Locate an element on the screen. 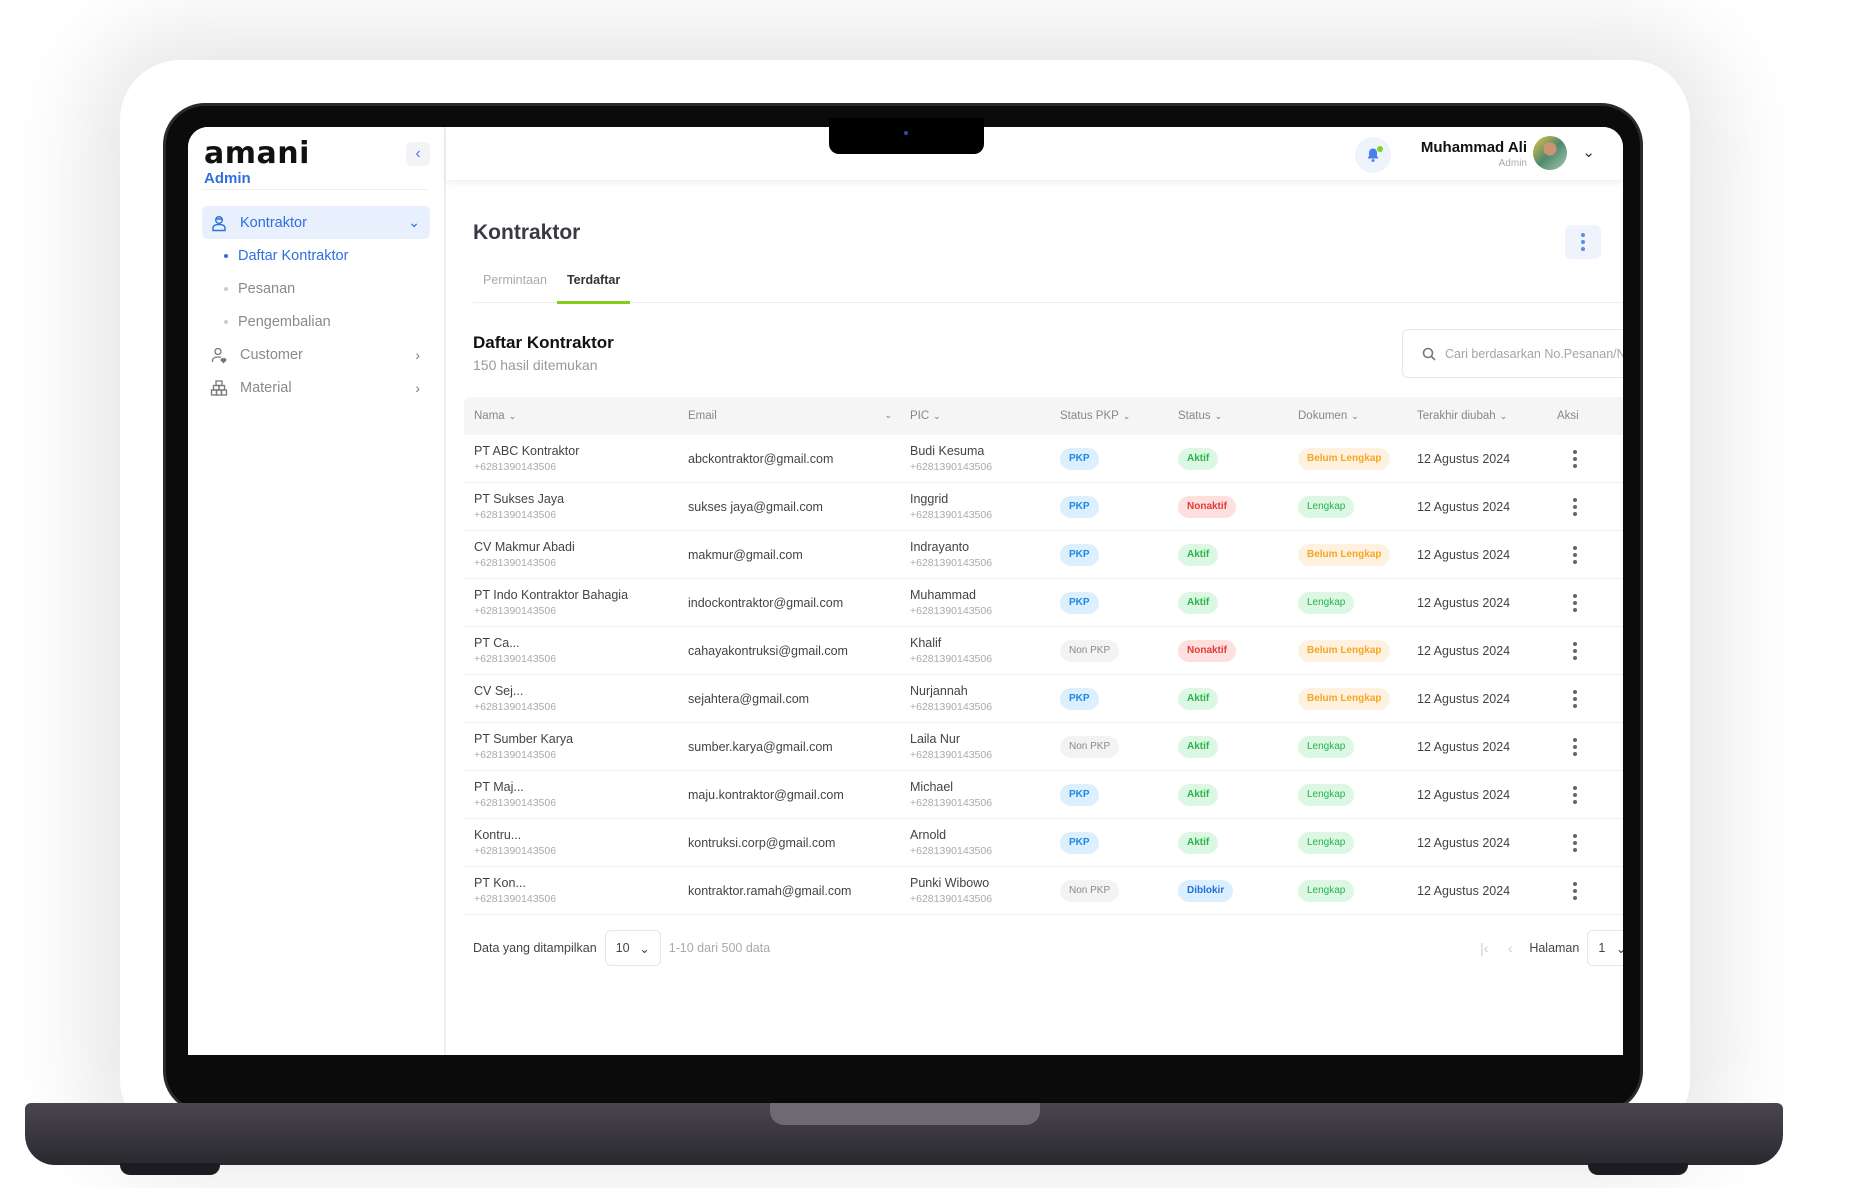  cell-pic: Muhammad +6281390143506 is located at coordinates (975, 603).